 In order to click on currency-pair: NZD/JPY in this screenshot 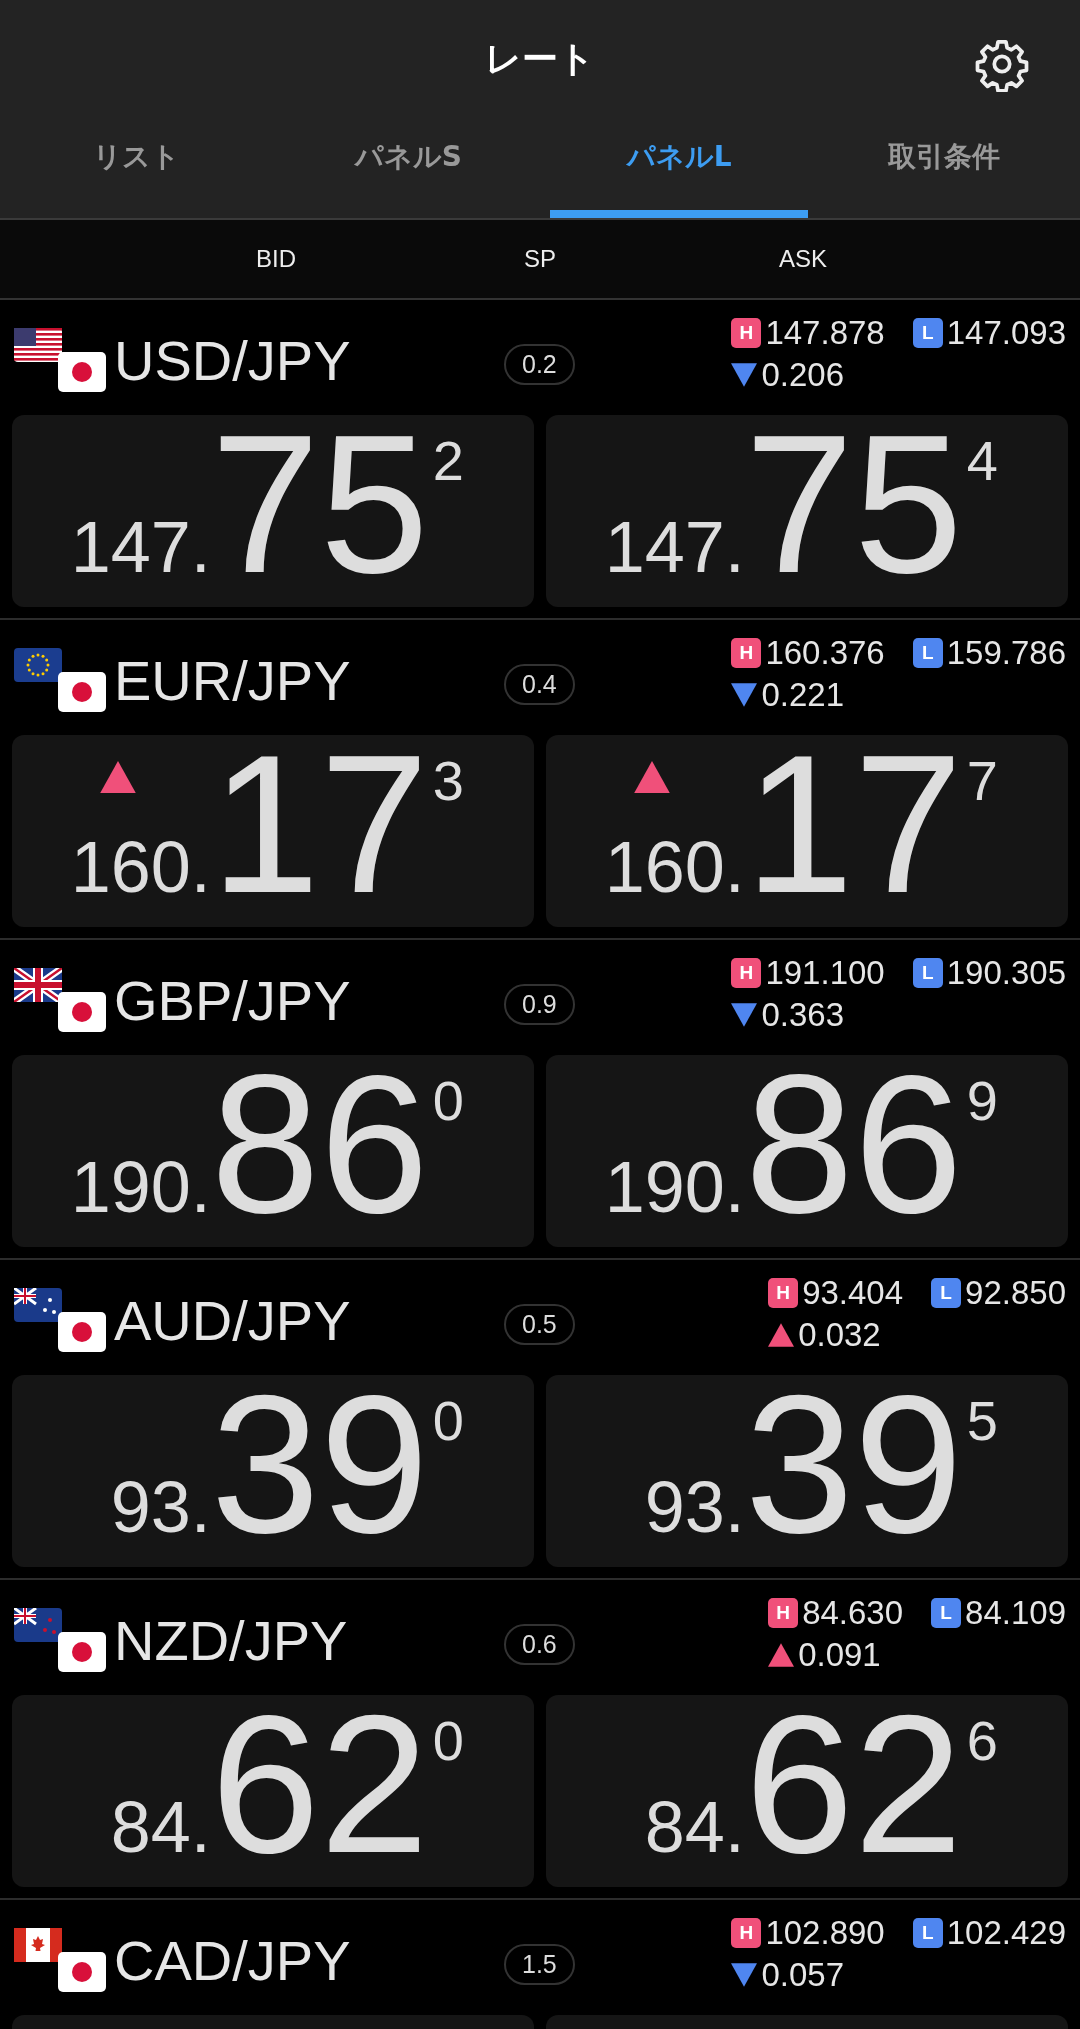, I will do `click(231, 1640)`.